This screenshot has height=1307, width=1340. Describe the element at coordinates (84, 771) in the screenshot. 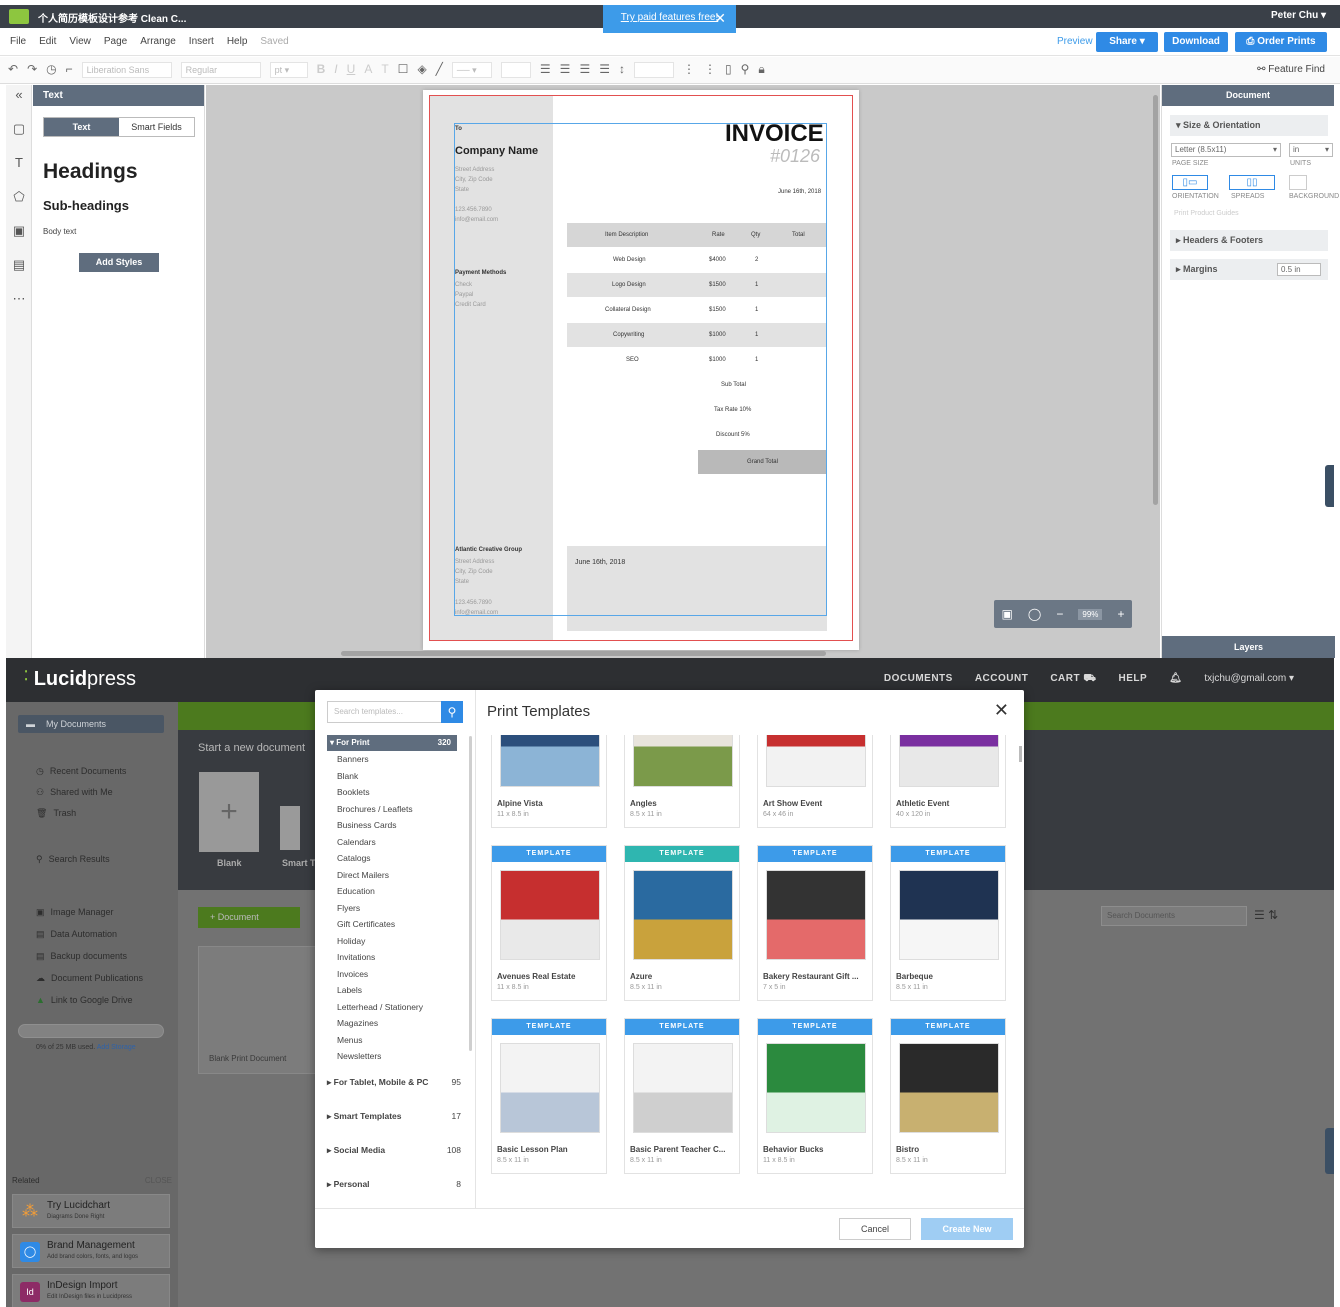

I see `sidebar-item-recent: ◷ Recent Documents` at that location.